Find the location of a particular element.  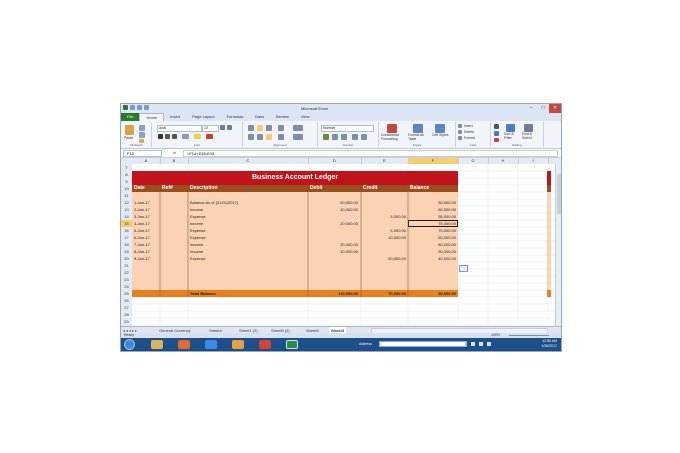

scrollbar-thumb is located at coordinates (559, 194).